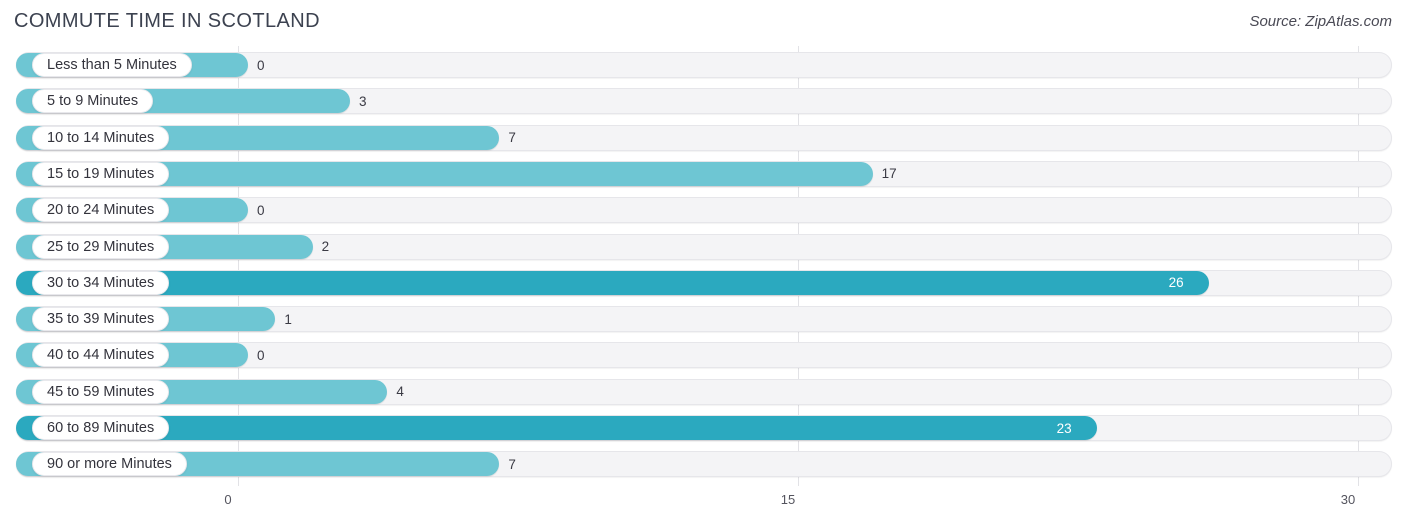 The width and height of the screenshot is (1406, 523). Describe the element at coordinates (101, 282) in the screenshot. I see `bar-category-label: 30 to 34 Minutes` at that location.